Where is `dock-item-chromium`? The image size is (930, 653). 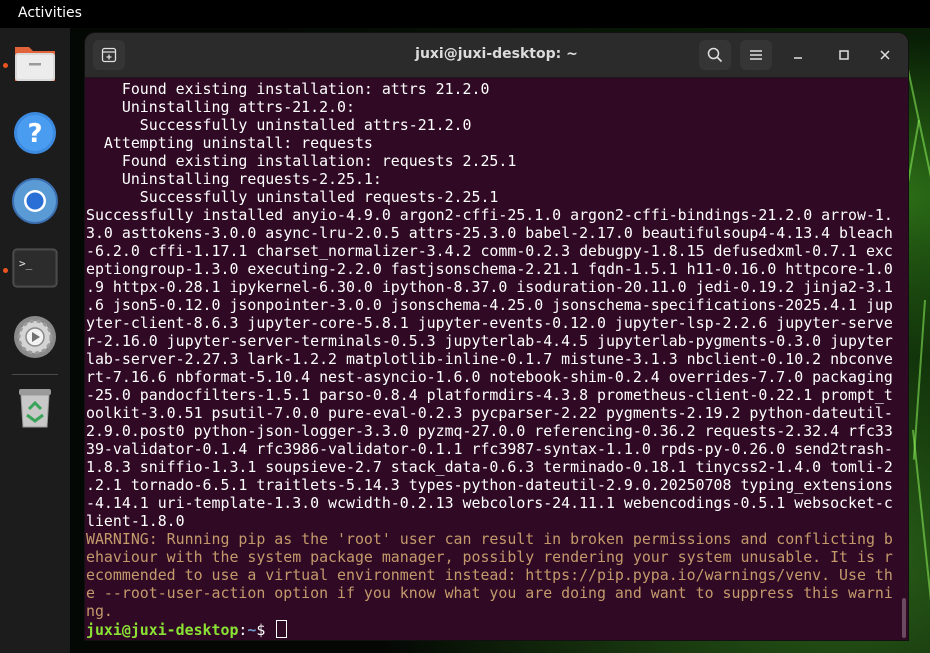
dock-item-chromium is located at coordinates (35, 201).